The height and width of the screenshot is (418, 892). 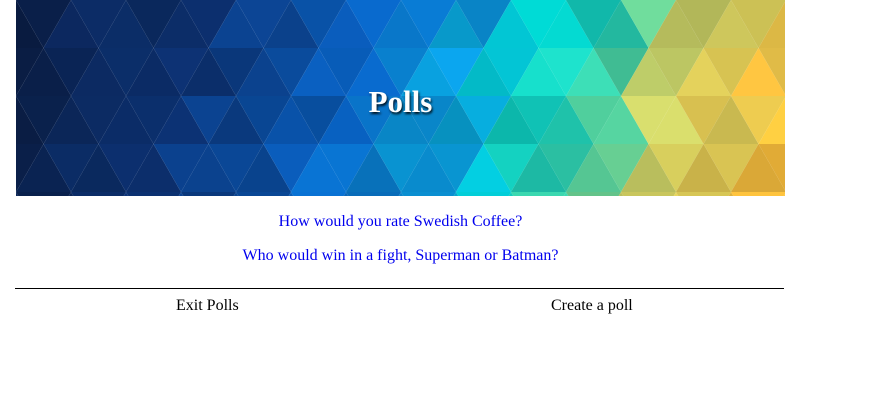 I want to click on exit-polls-link: Exit Polls, so click(x=206, y=306).